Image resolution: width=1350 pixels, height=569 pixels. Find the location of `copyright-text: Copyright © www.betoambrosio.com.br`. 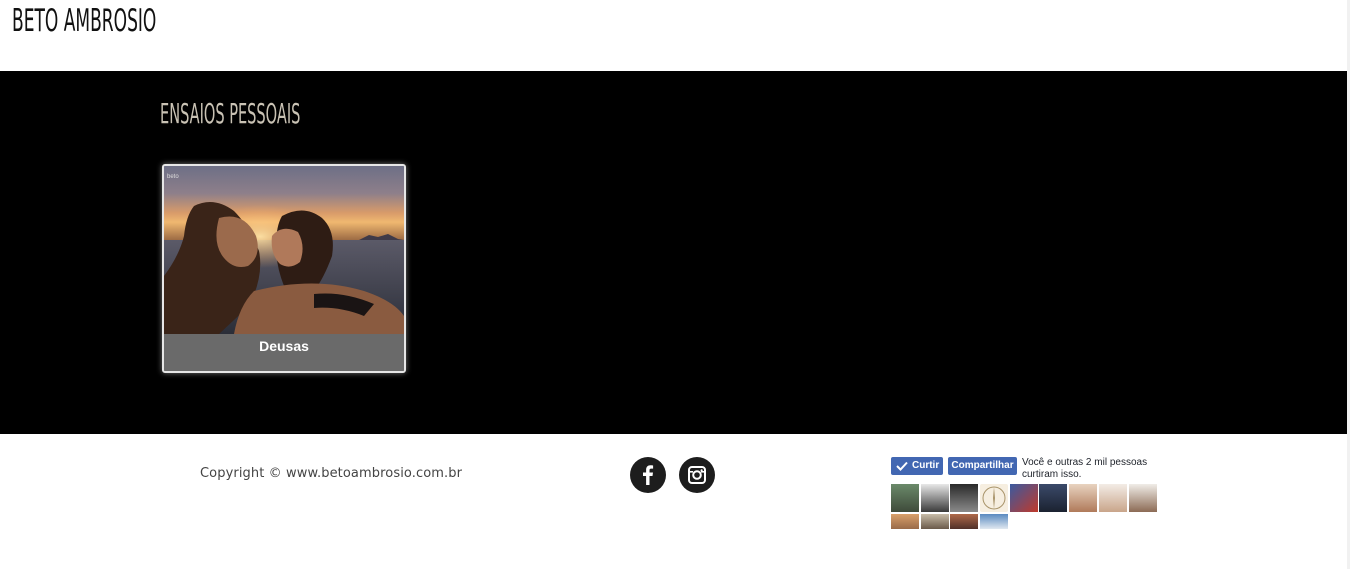

copyright-text: Copyright © www.betoambrosio.com.br is located at coordinates (331, 473).